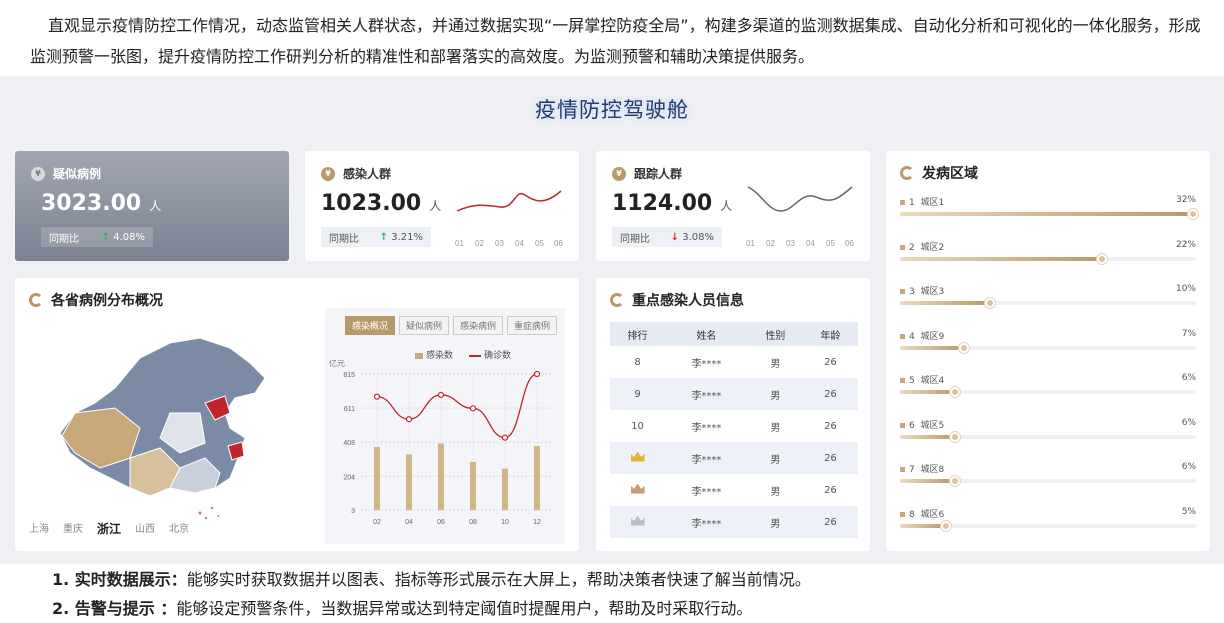 This screenshot has width=1224, height=623. What do you see at coordinates (114, 608) in the screenshot?
I see `bullet-label: 2. 告警与提示 ：` at bounding box center [114, 608].